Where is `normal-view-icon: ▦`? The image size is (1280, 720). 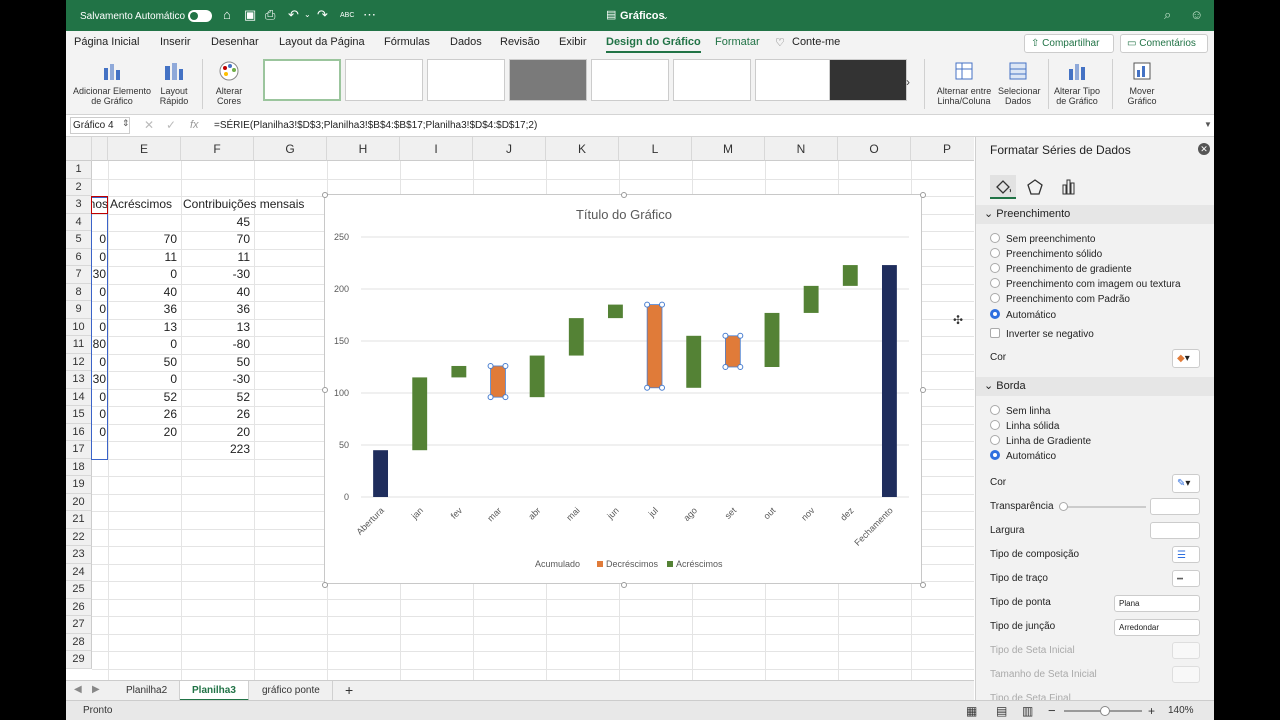 normal-view-icon: ▦ is located at coordinates (971, 710).